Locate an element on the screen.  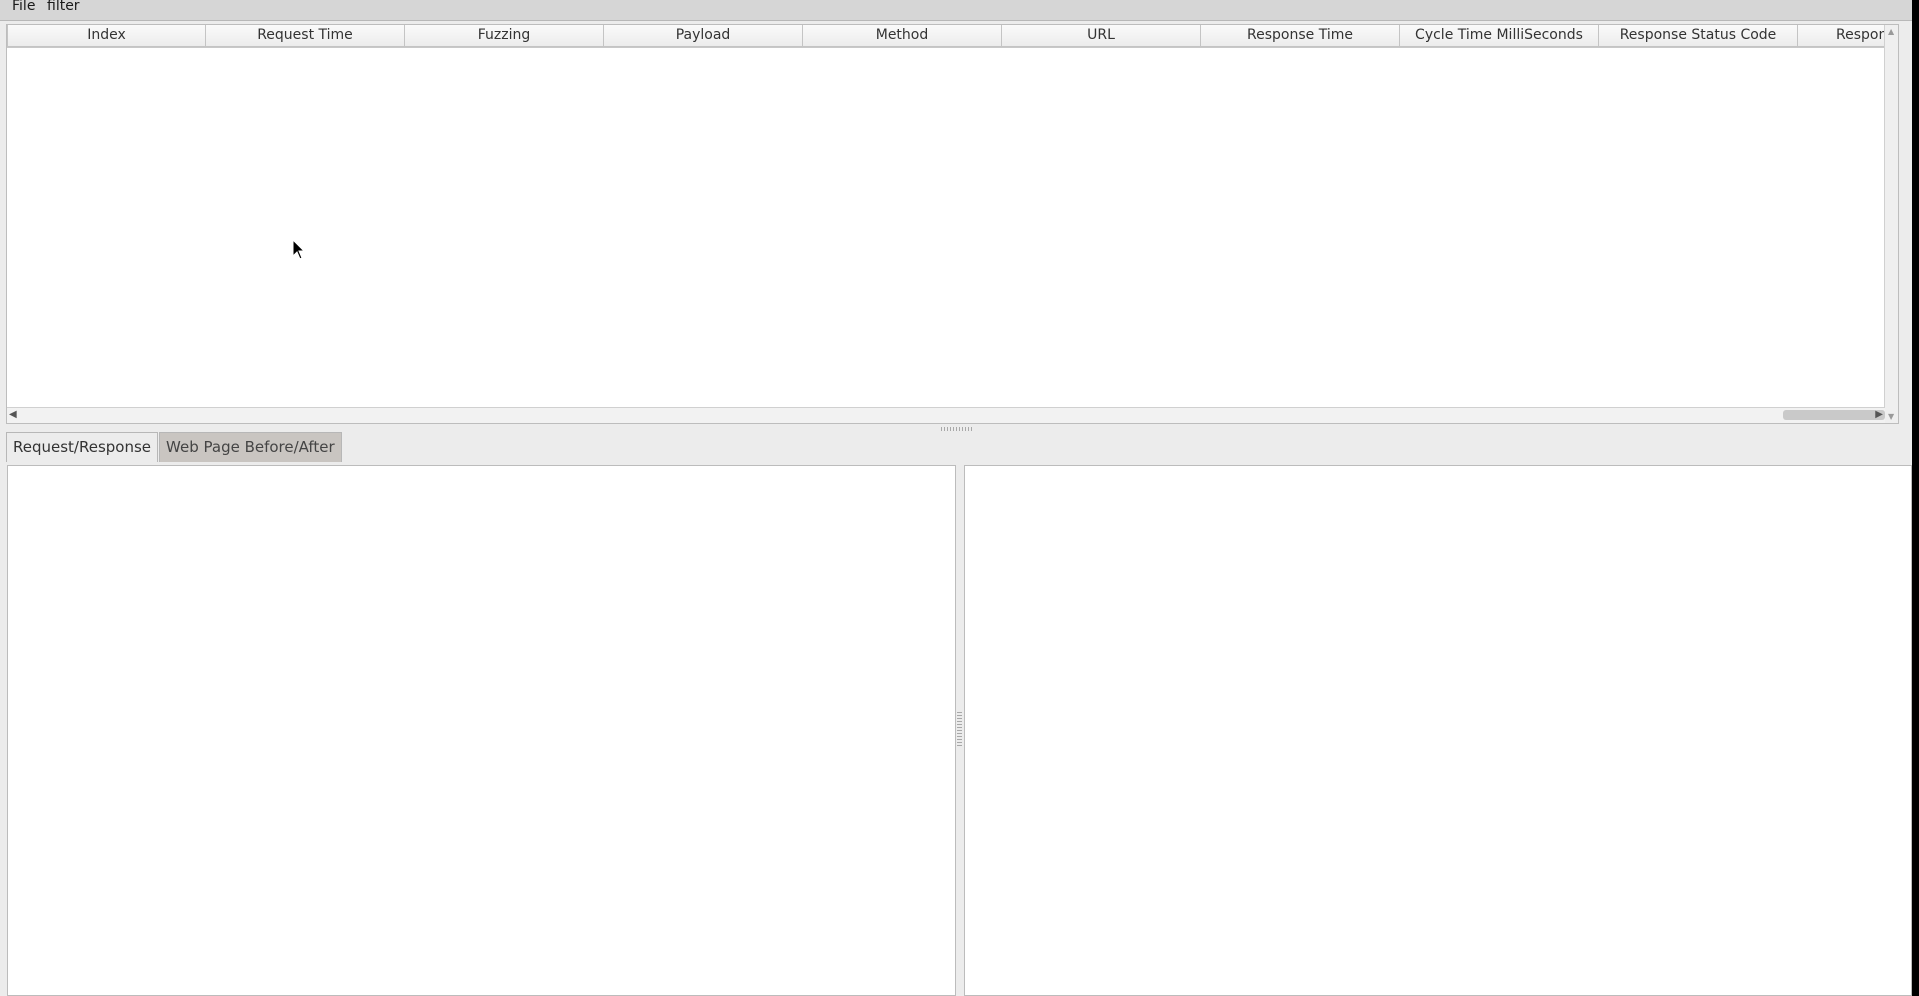
column-header-cycle-time: Cycle Time MilliSeconds is located at coordinates (1499, 36).